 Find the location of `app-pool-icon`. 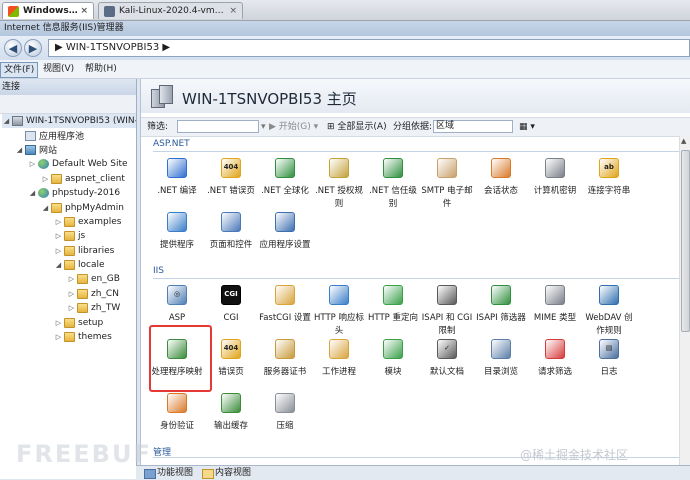

app-pool-icon is located at coordinates (30, 135).